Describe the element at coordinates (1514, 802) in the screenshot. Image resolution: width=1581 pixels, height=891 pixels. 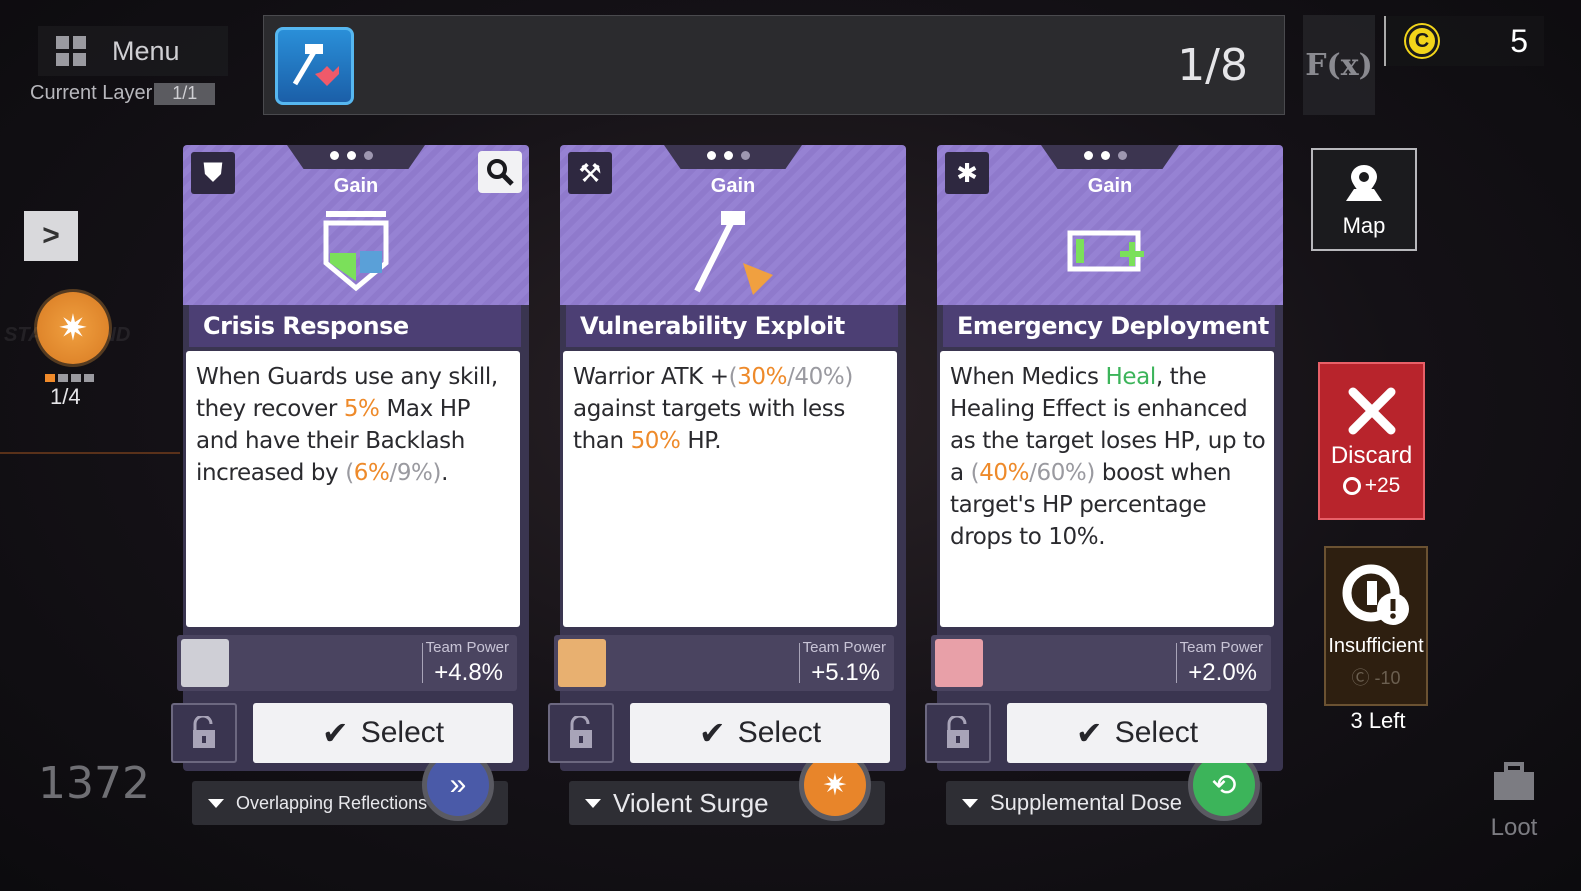
I see `loot-button: Loot` at that location.